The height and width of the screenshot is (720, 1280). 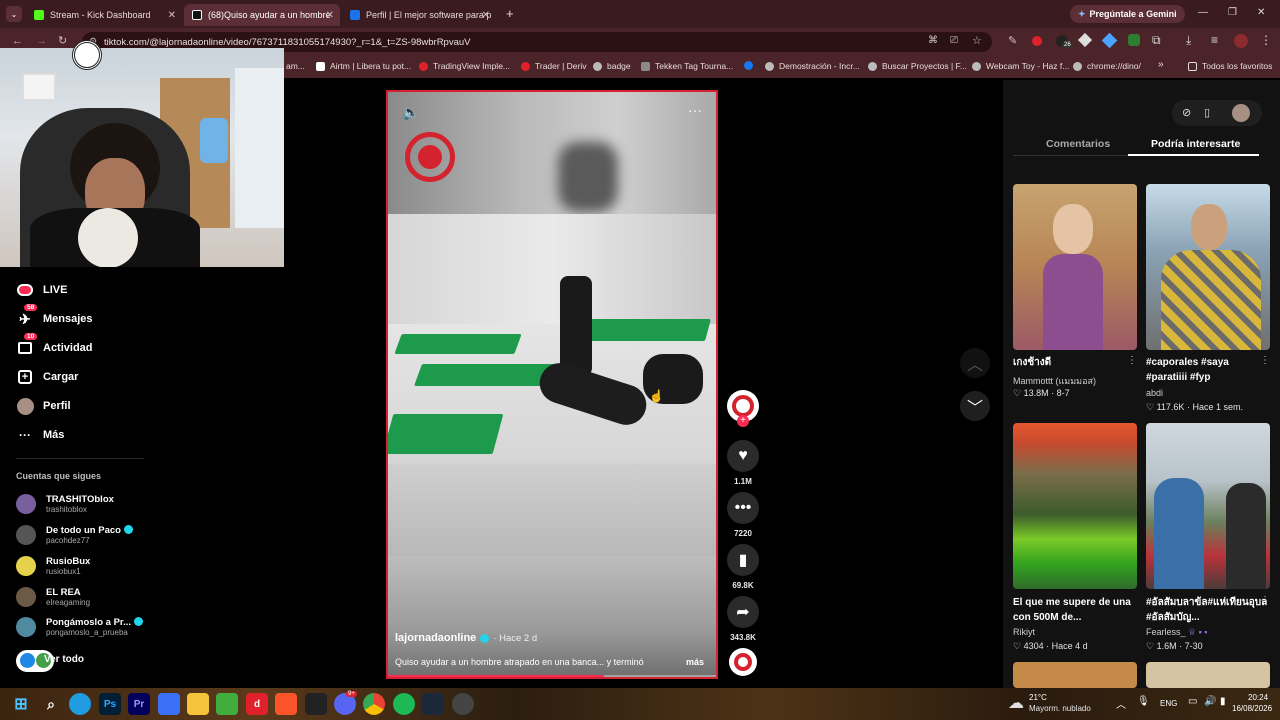 I want to click on forward-icon: →, so click(x=41, y=41).